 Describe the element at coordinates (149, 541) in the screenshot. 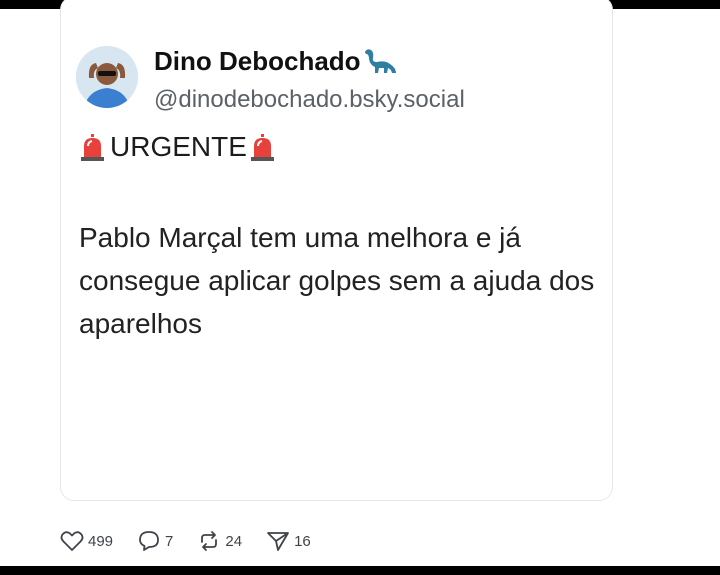

I see `comment-bubble-icon` at that location.